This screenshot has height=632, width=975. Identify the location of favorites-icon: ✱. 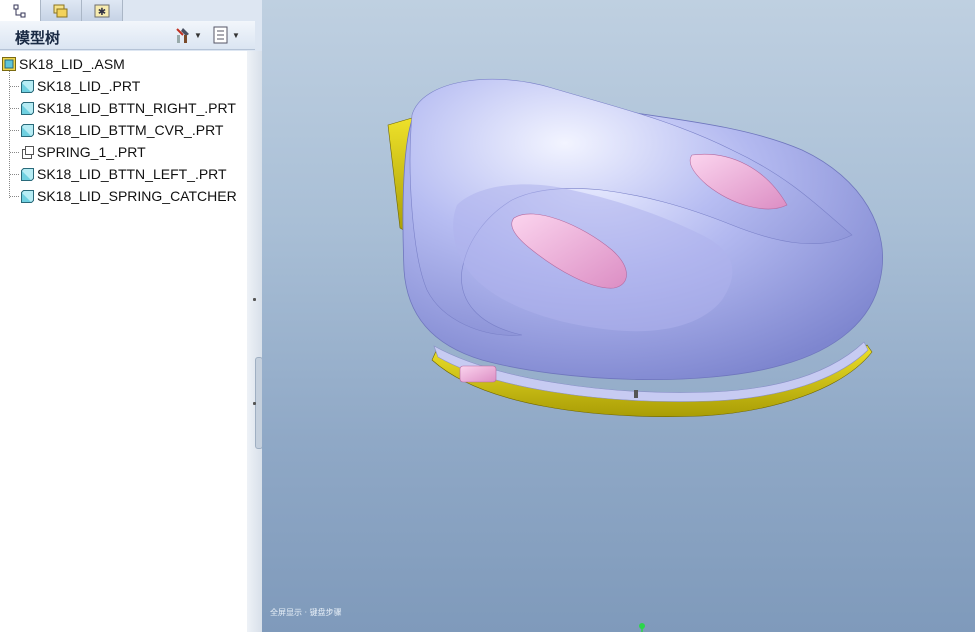
(102, 11).